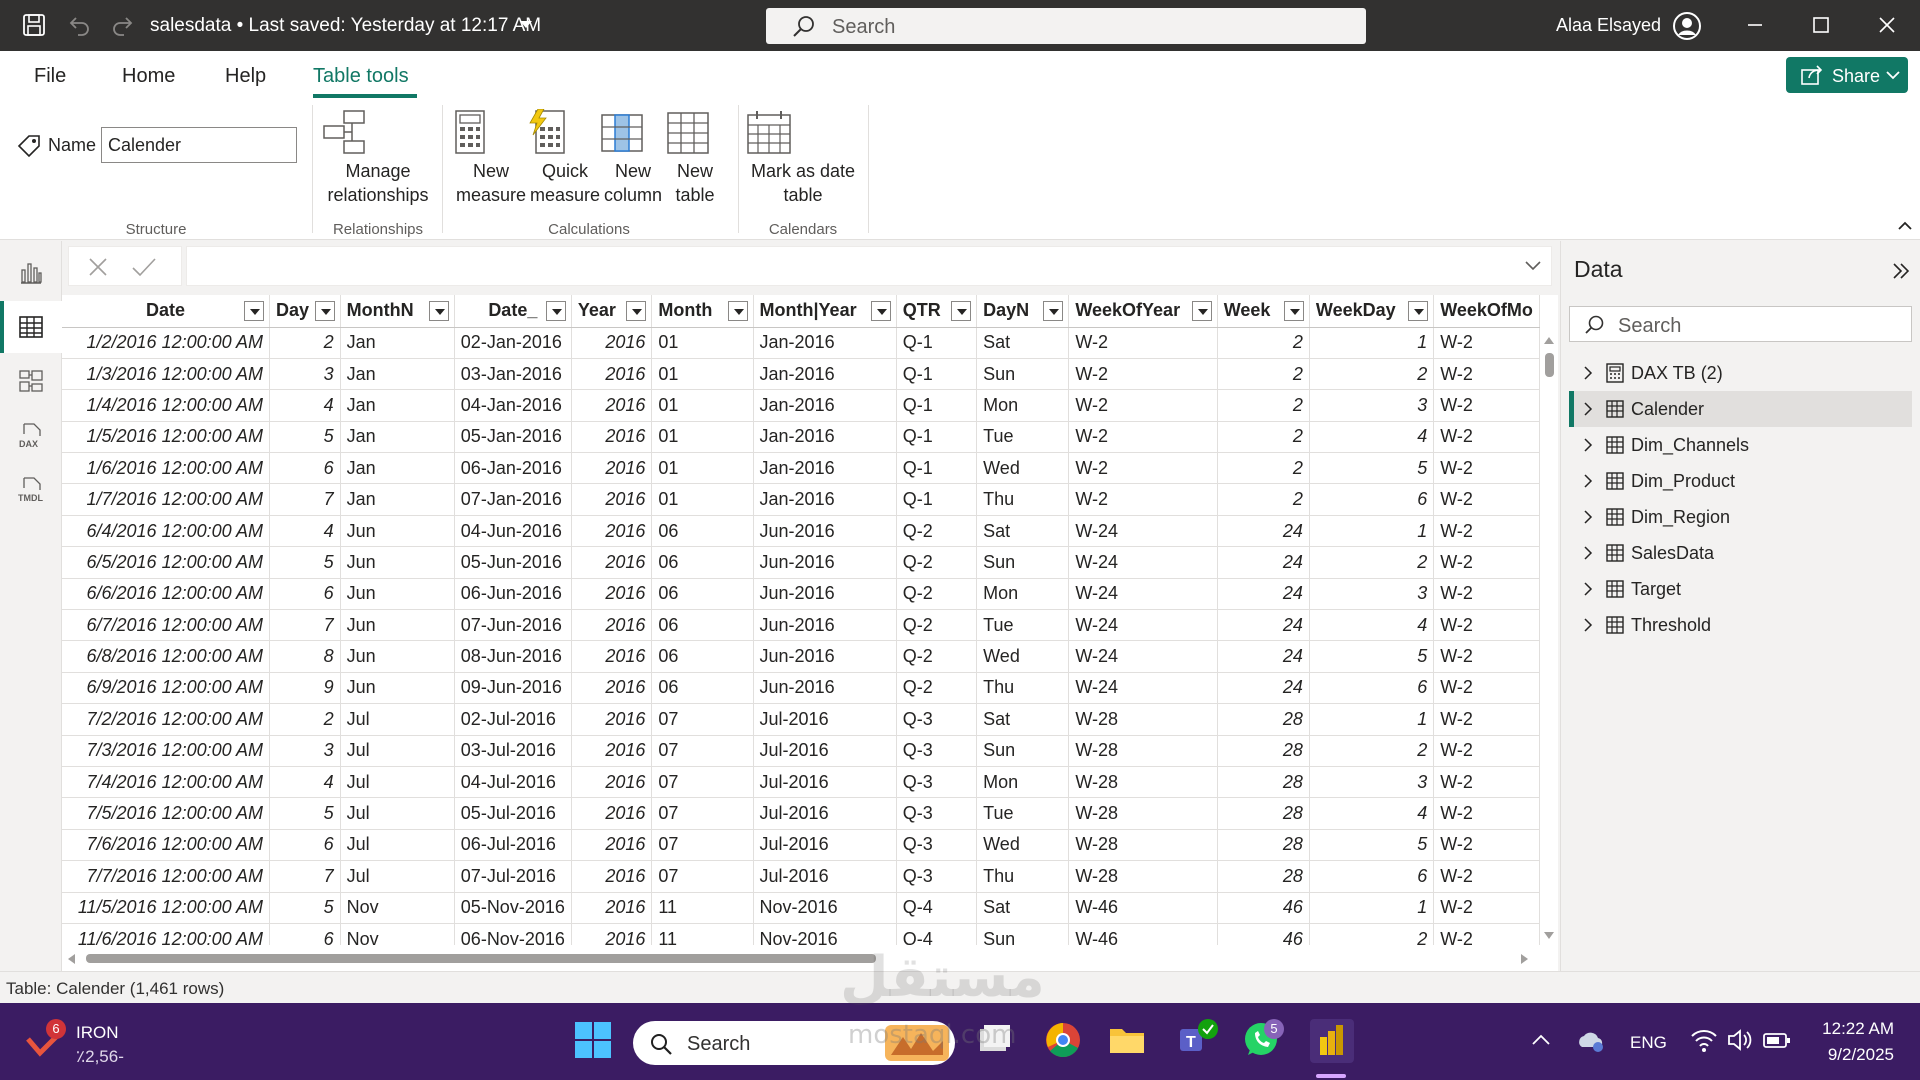 This screenshot has width=1920, height=1080. What do you see at coordinates (1740, 409) in the screenshot?
I see `table-tree-item: Calender` at bounding box center [1740, 409].